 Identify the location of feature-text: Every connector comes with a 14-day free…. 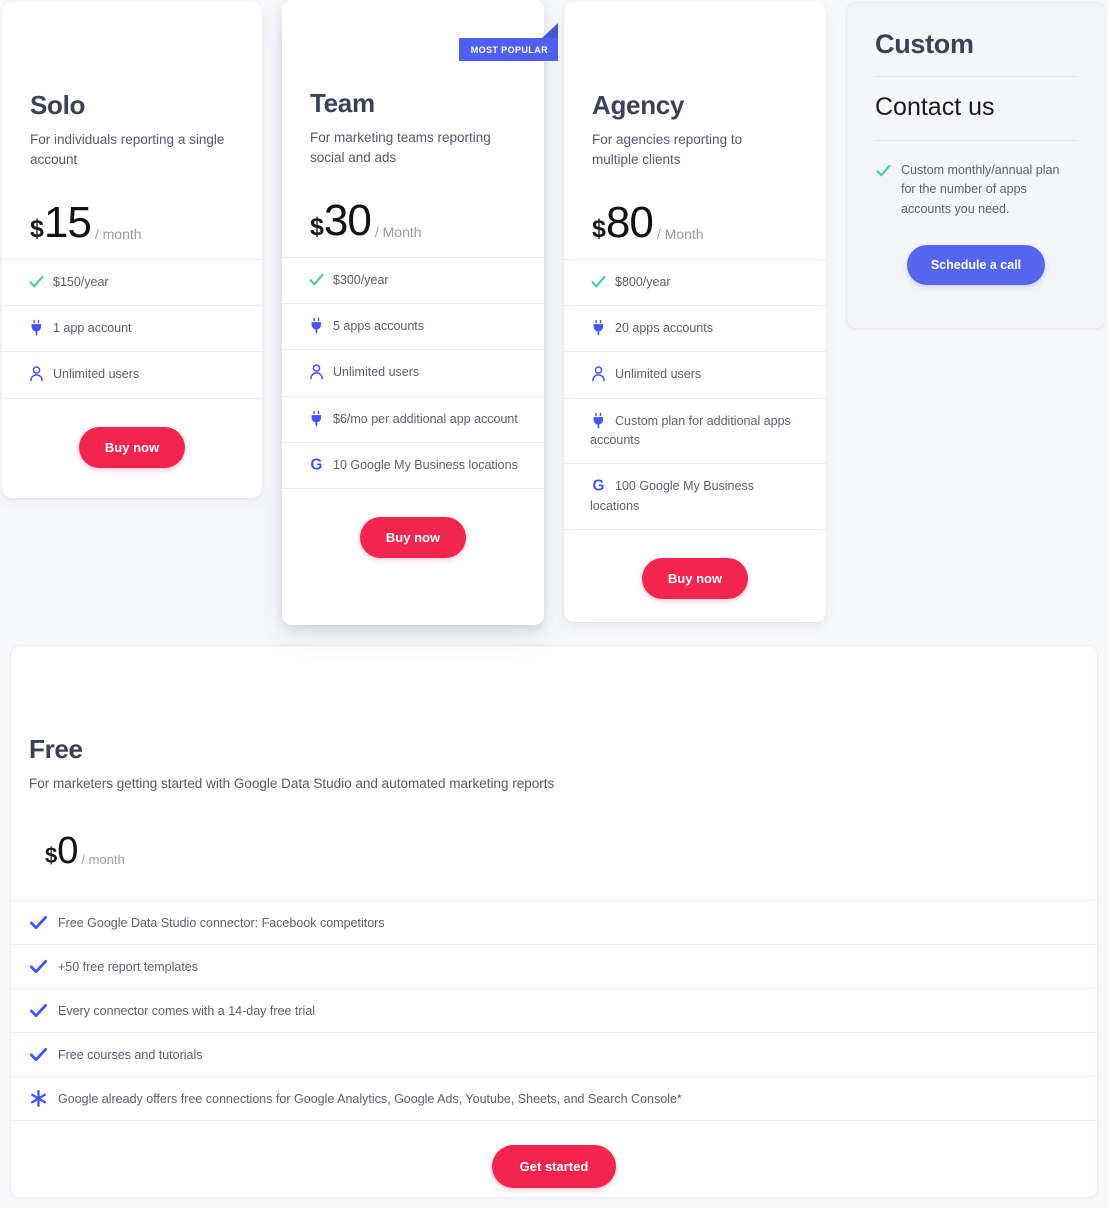
(187, 1010).